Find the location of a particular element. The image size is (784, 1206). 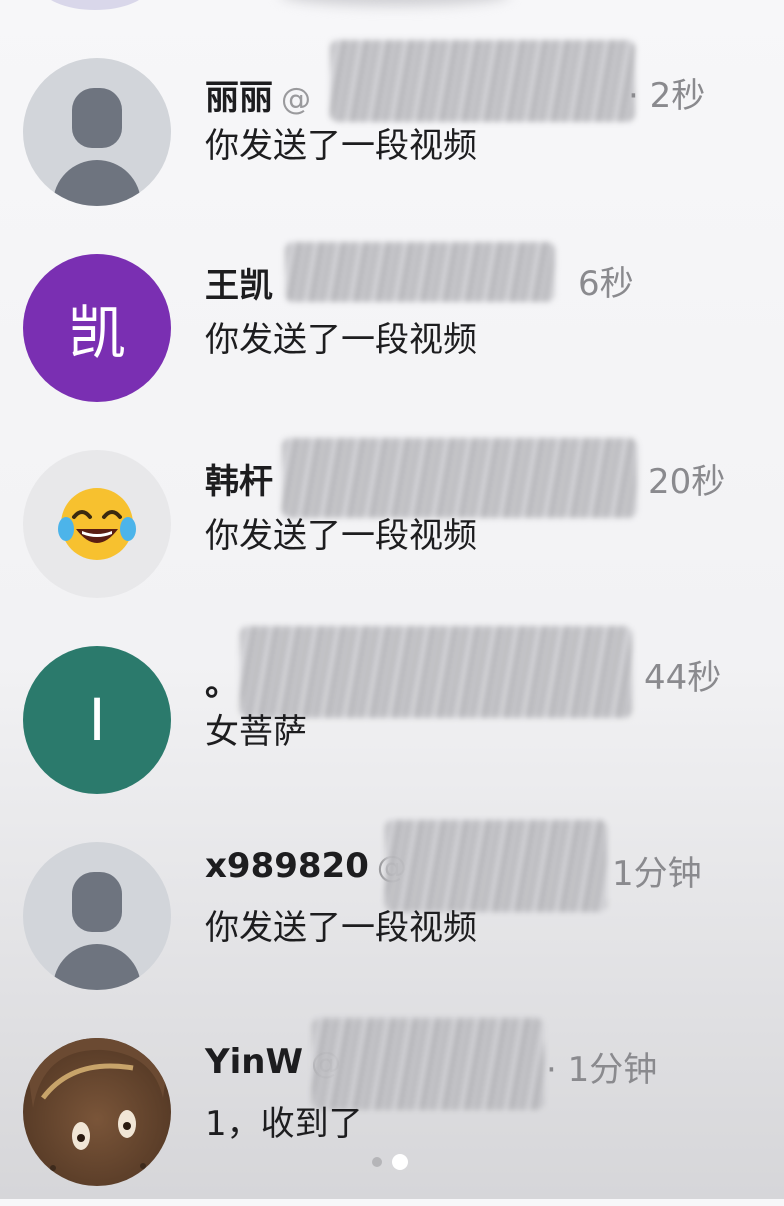

user-photo-avatar is located at coordinates (97, 1112).